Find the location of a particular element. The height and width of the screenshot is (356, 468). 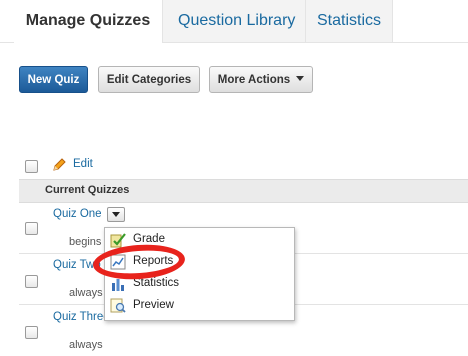

select-all-checkbox is located at coordinates (31, 166).